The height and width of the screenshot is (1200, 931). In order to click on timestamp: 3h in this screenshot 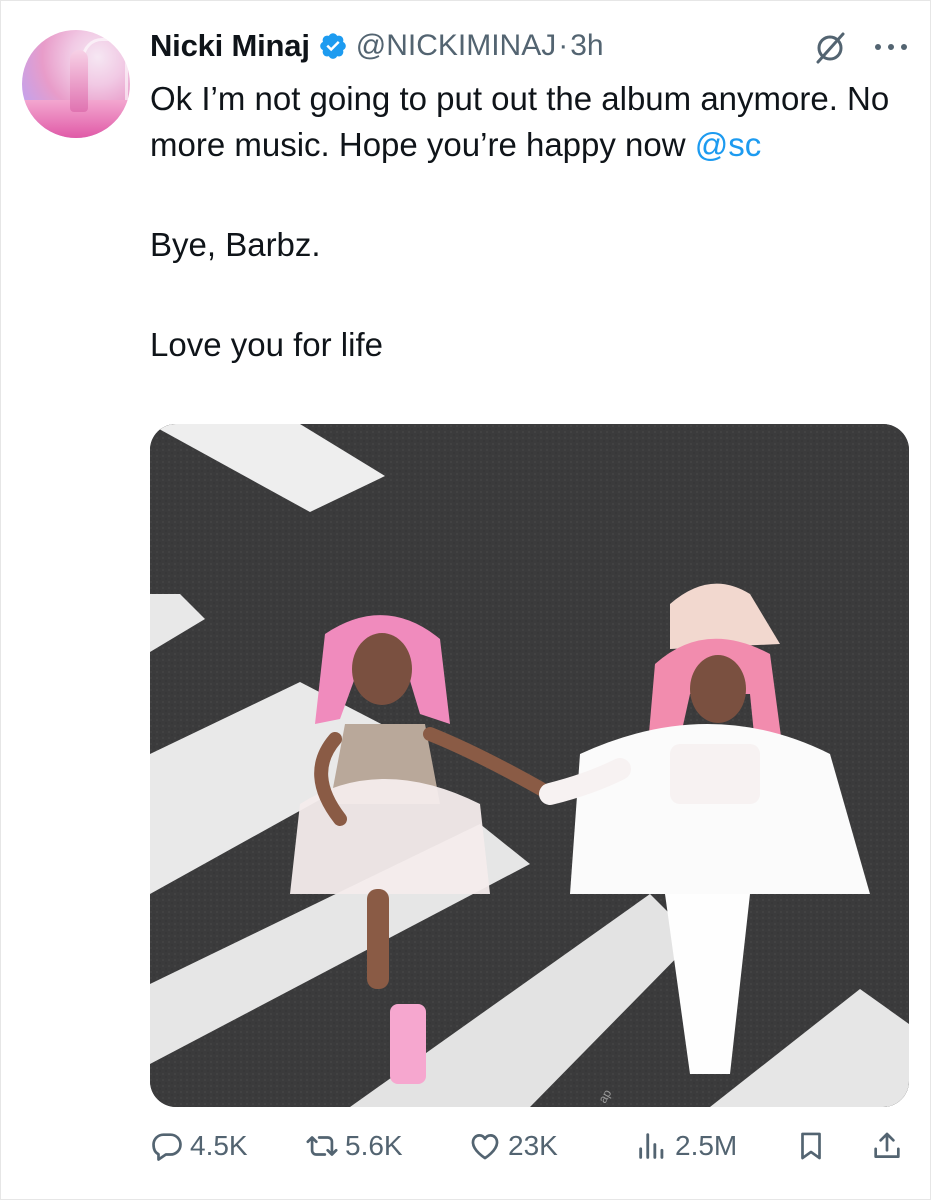, I will do `click(586, 46)`.